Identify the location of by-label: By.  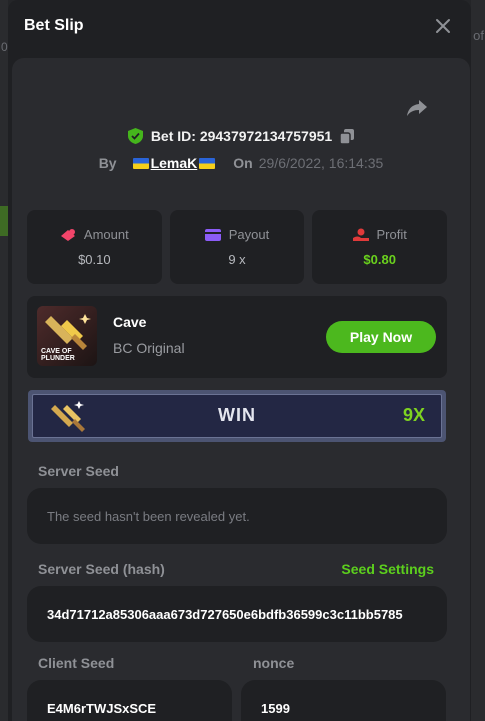
(107, 163).